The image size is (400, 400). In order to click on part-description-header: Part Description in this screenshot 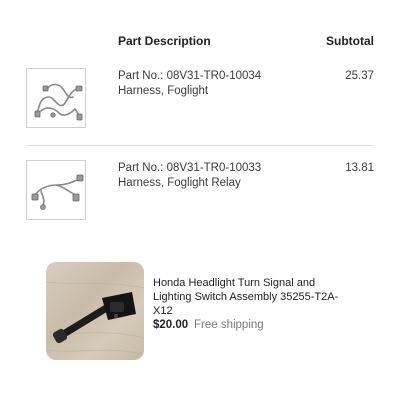, I will do `click(164, 41)`.